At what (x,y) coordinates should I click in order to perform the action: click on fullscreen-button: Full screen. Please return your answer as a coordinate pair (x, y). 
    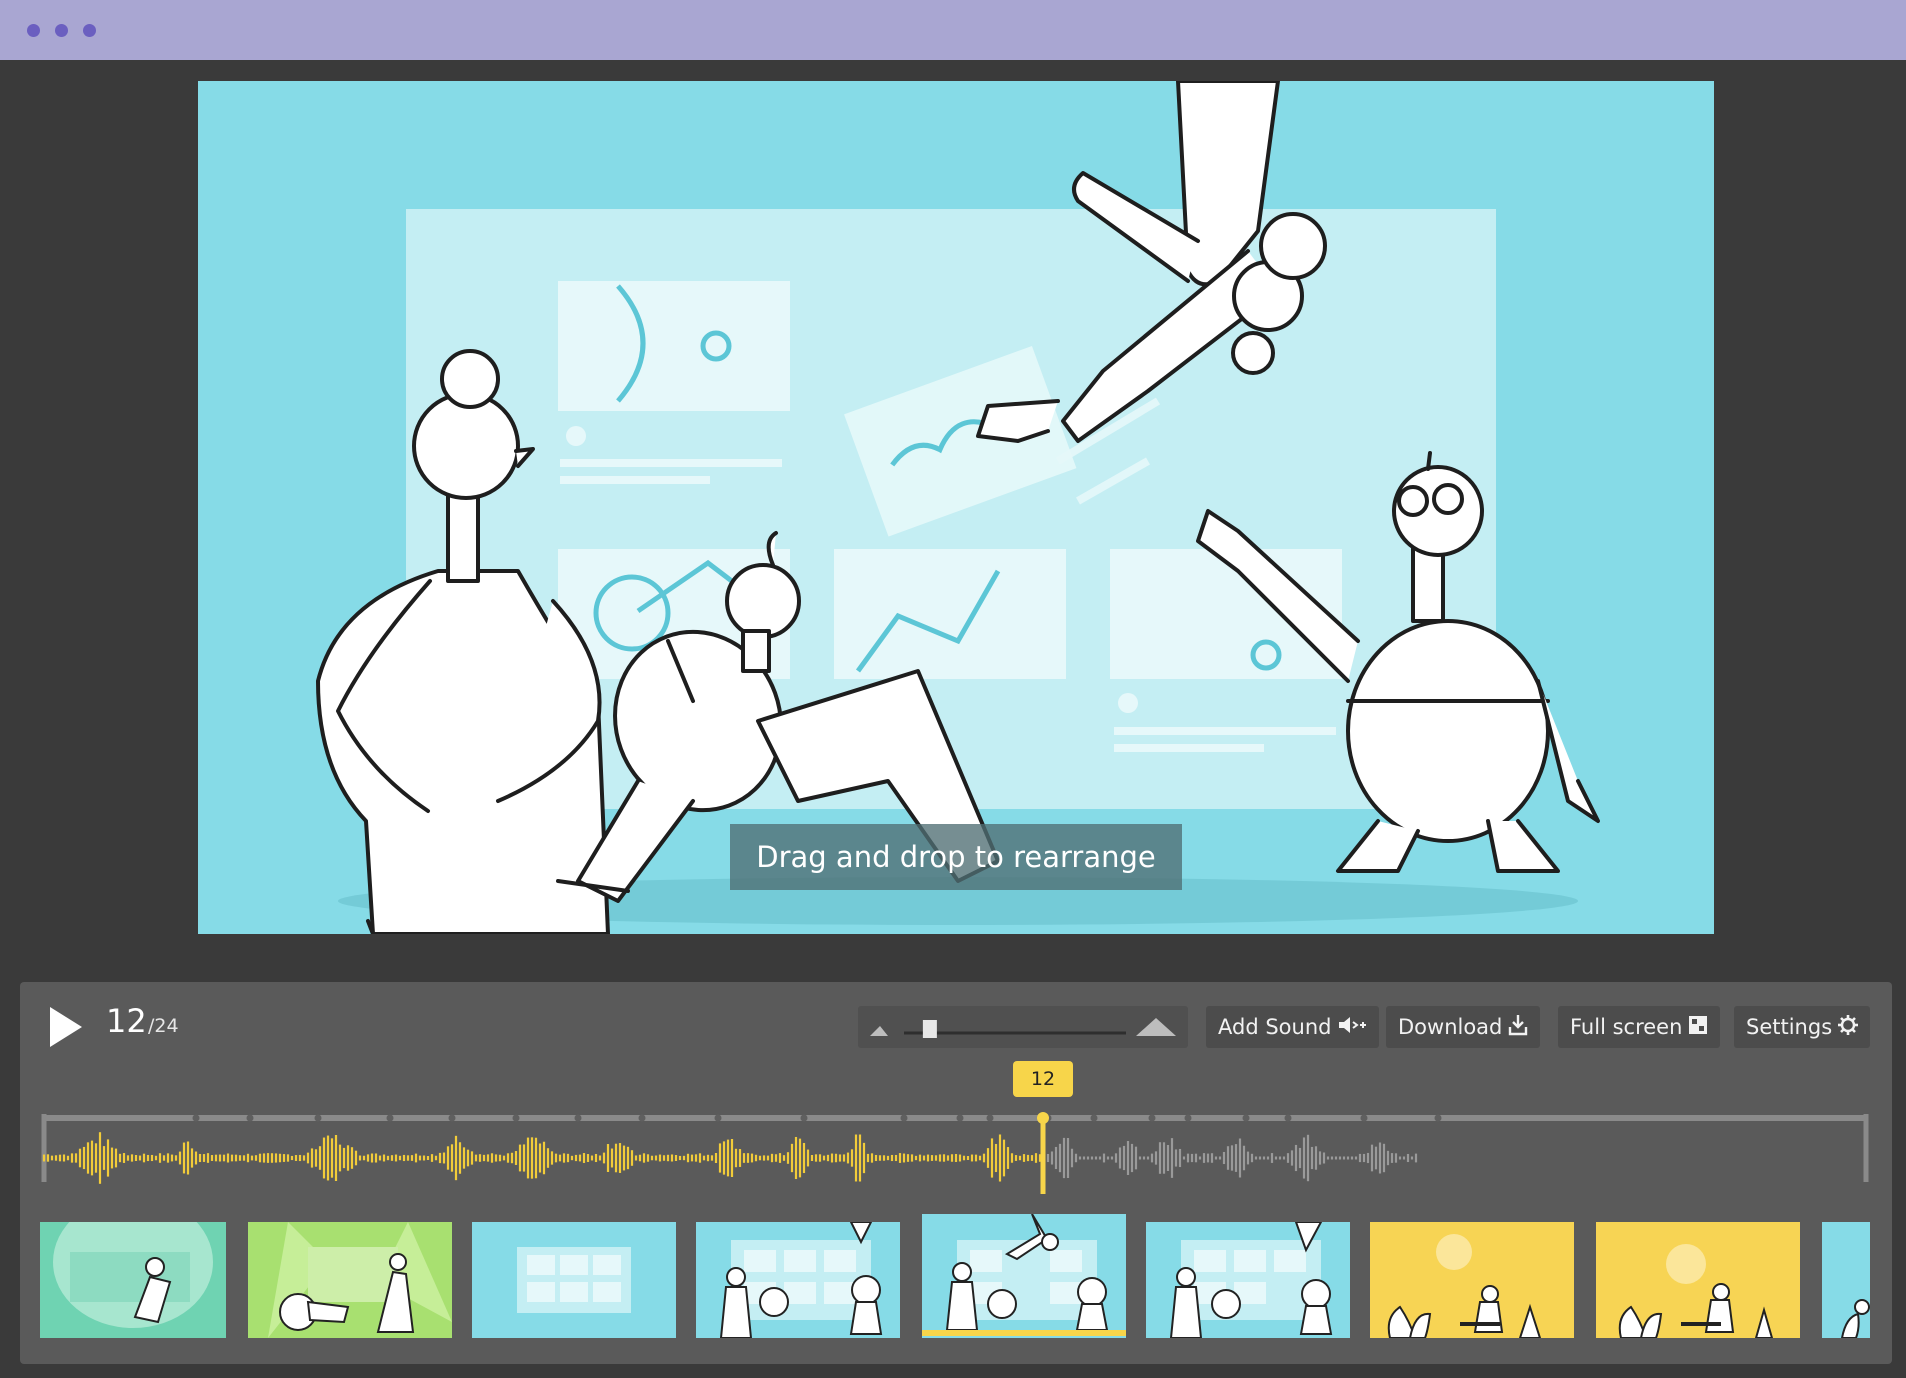
    Looking at the image, I should click on (1639, 1027).